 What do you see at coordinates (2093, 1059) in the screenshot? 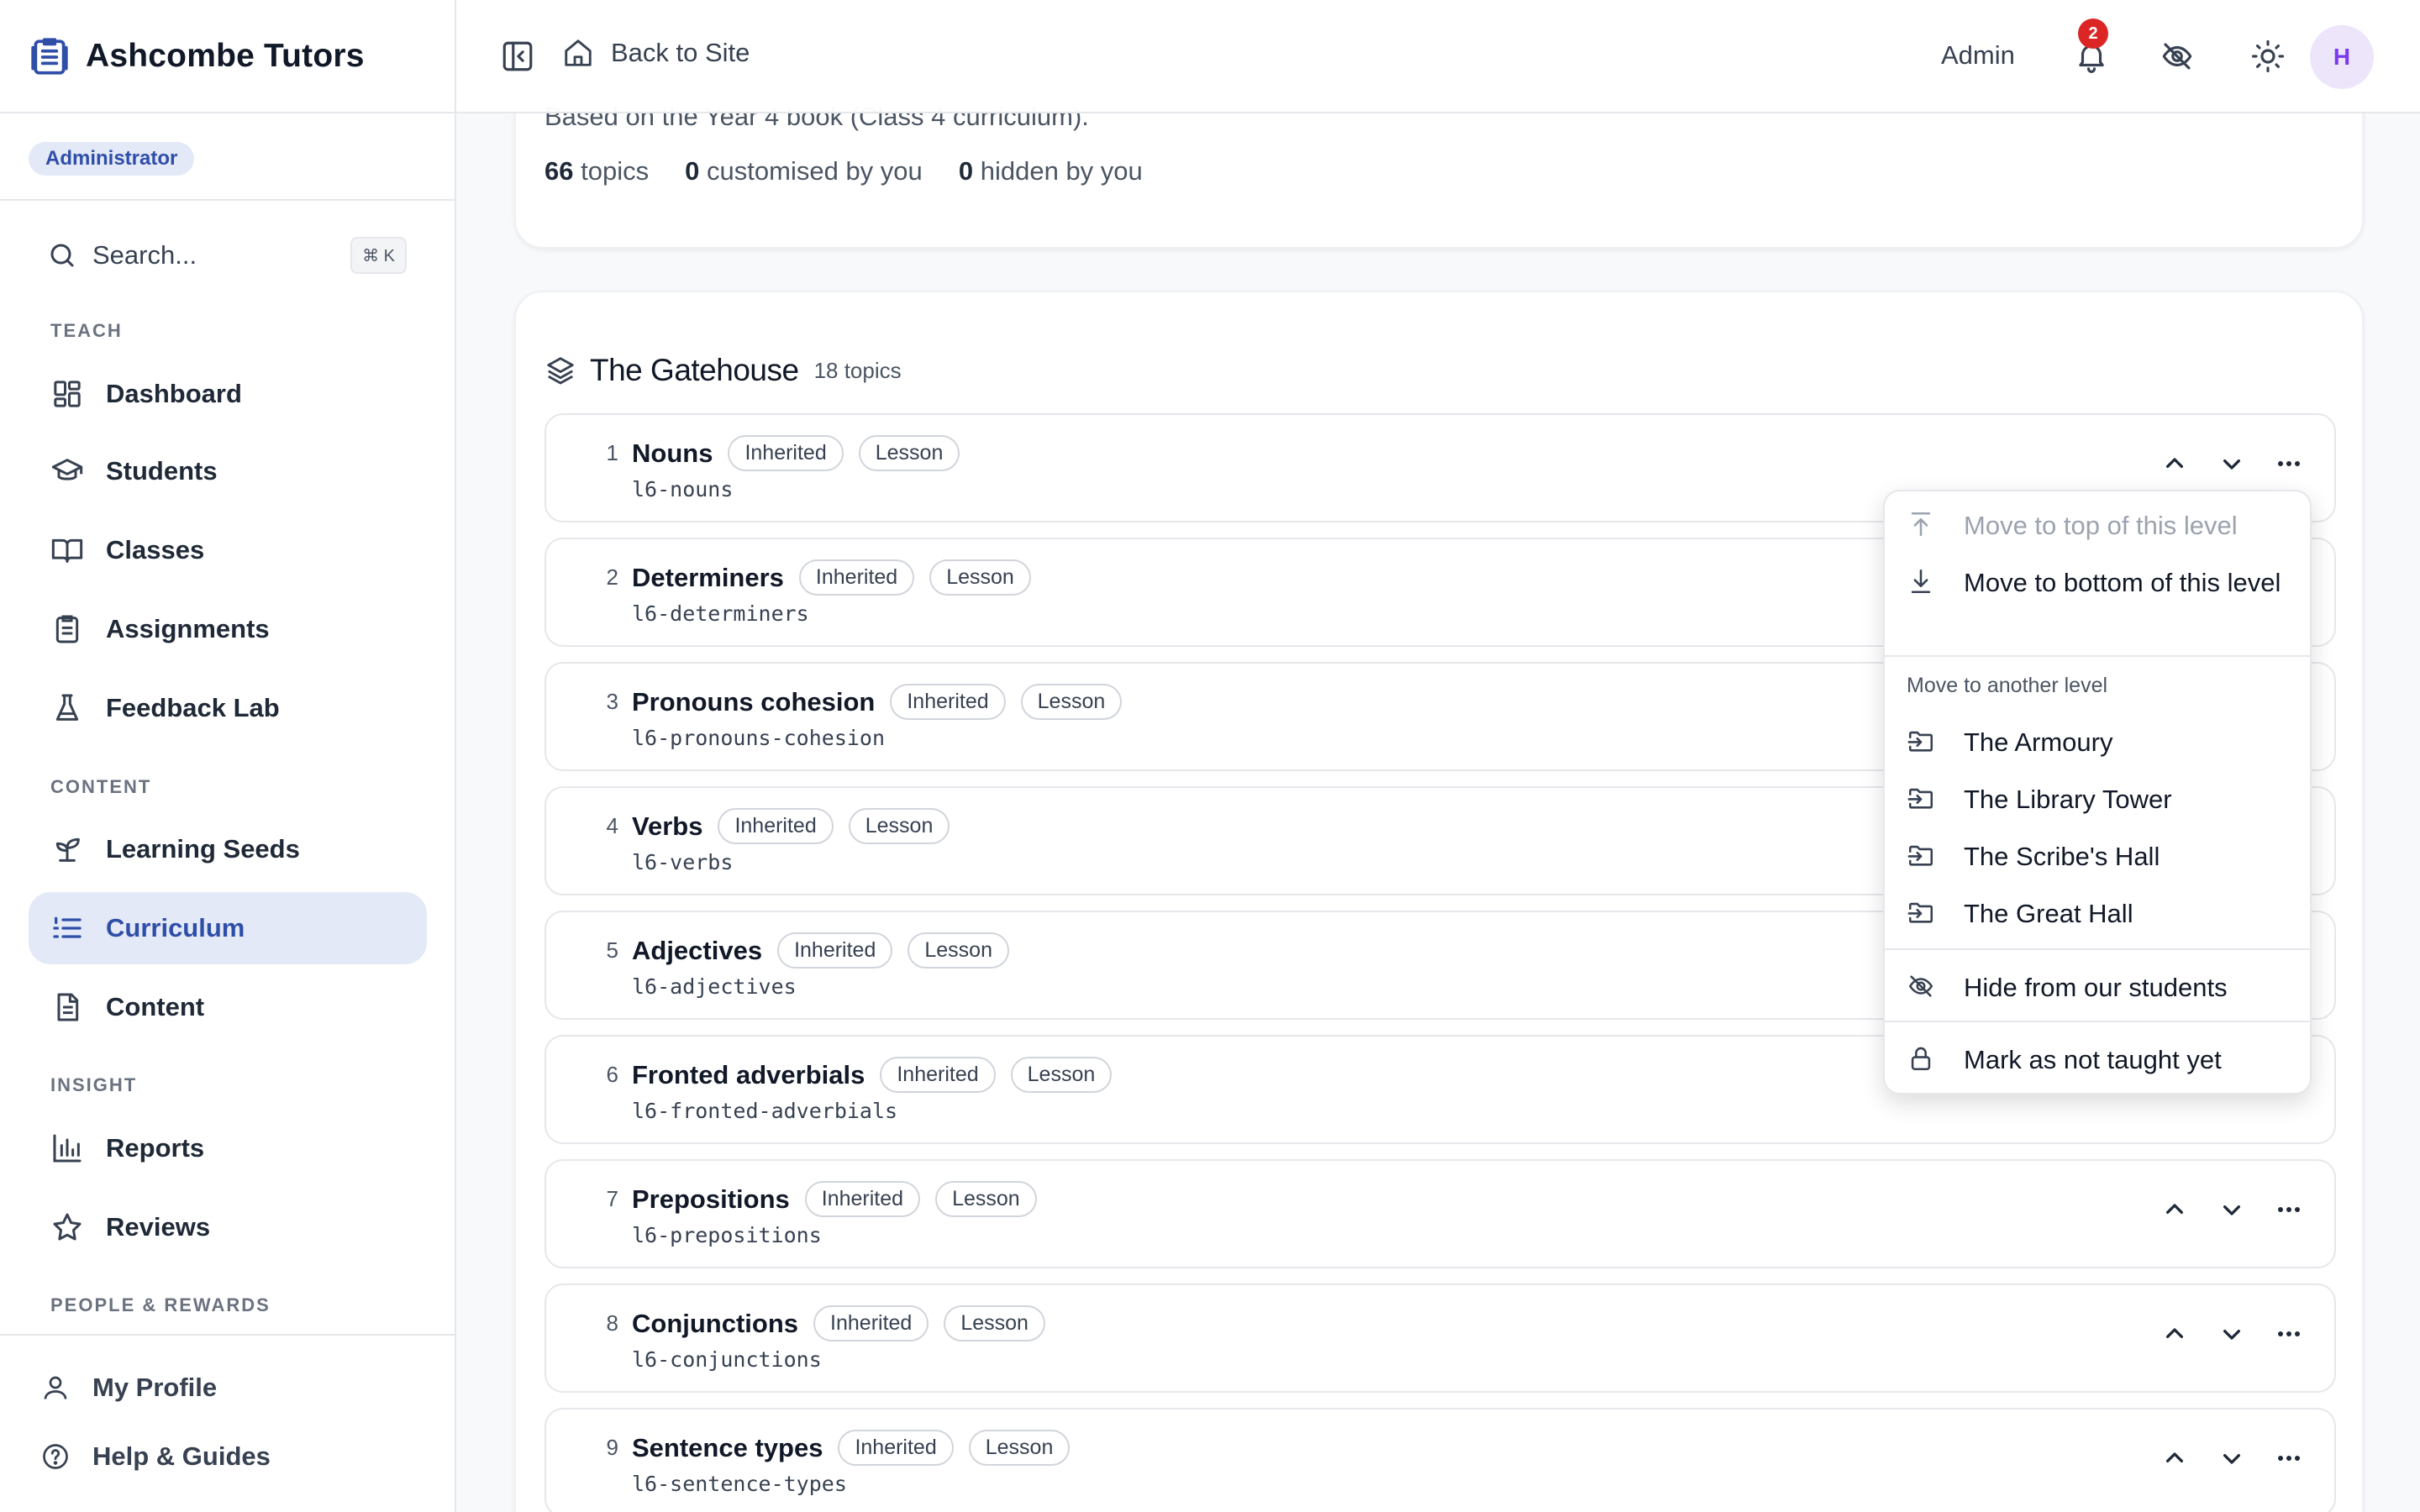
I see `menu-mark-not-taught-label: Mark as not taught yet` at bounding box center [2093, 1059].